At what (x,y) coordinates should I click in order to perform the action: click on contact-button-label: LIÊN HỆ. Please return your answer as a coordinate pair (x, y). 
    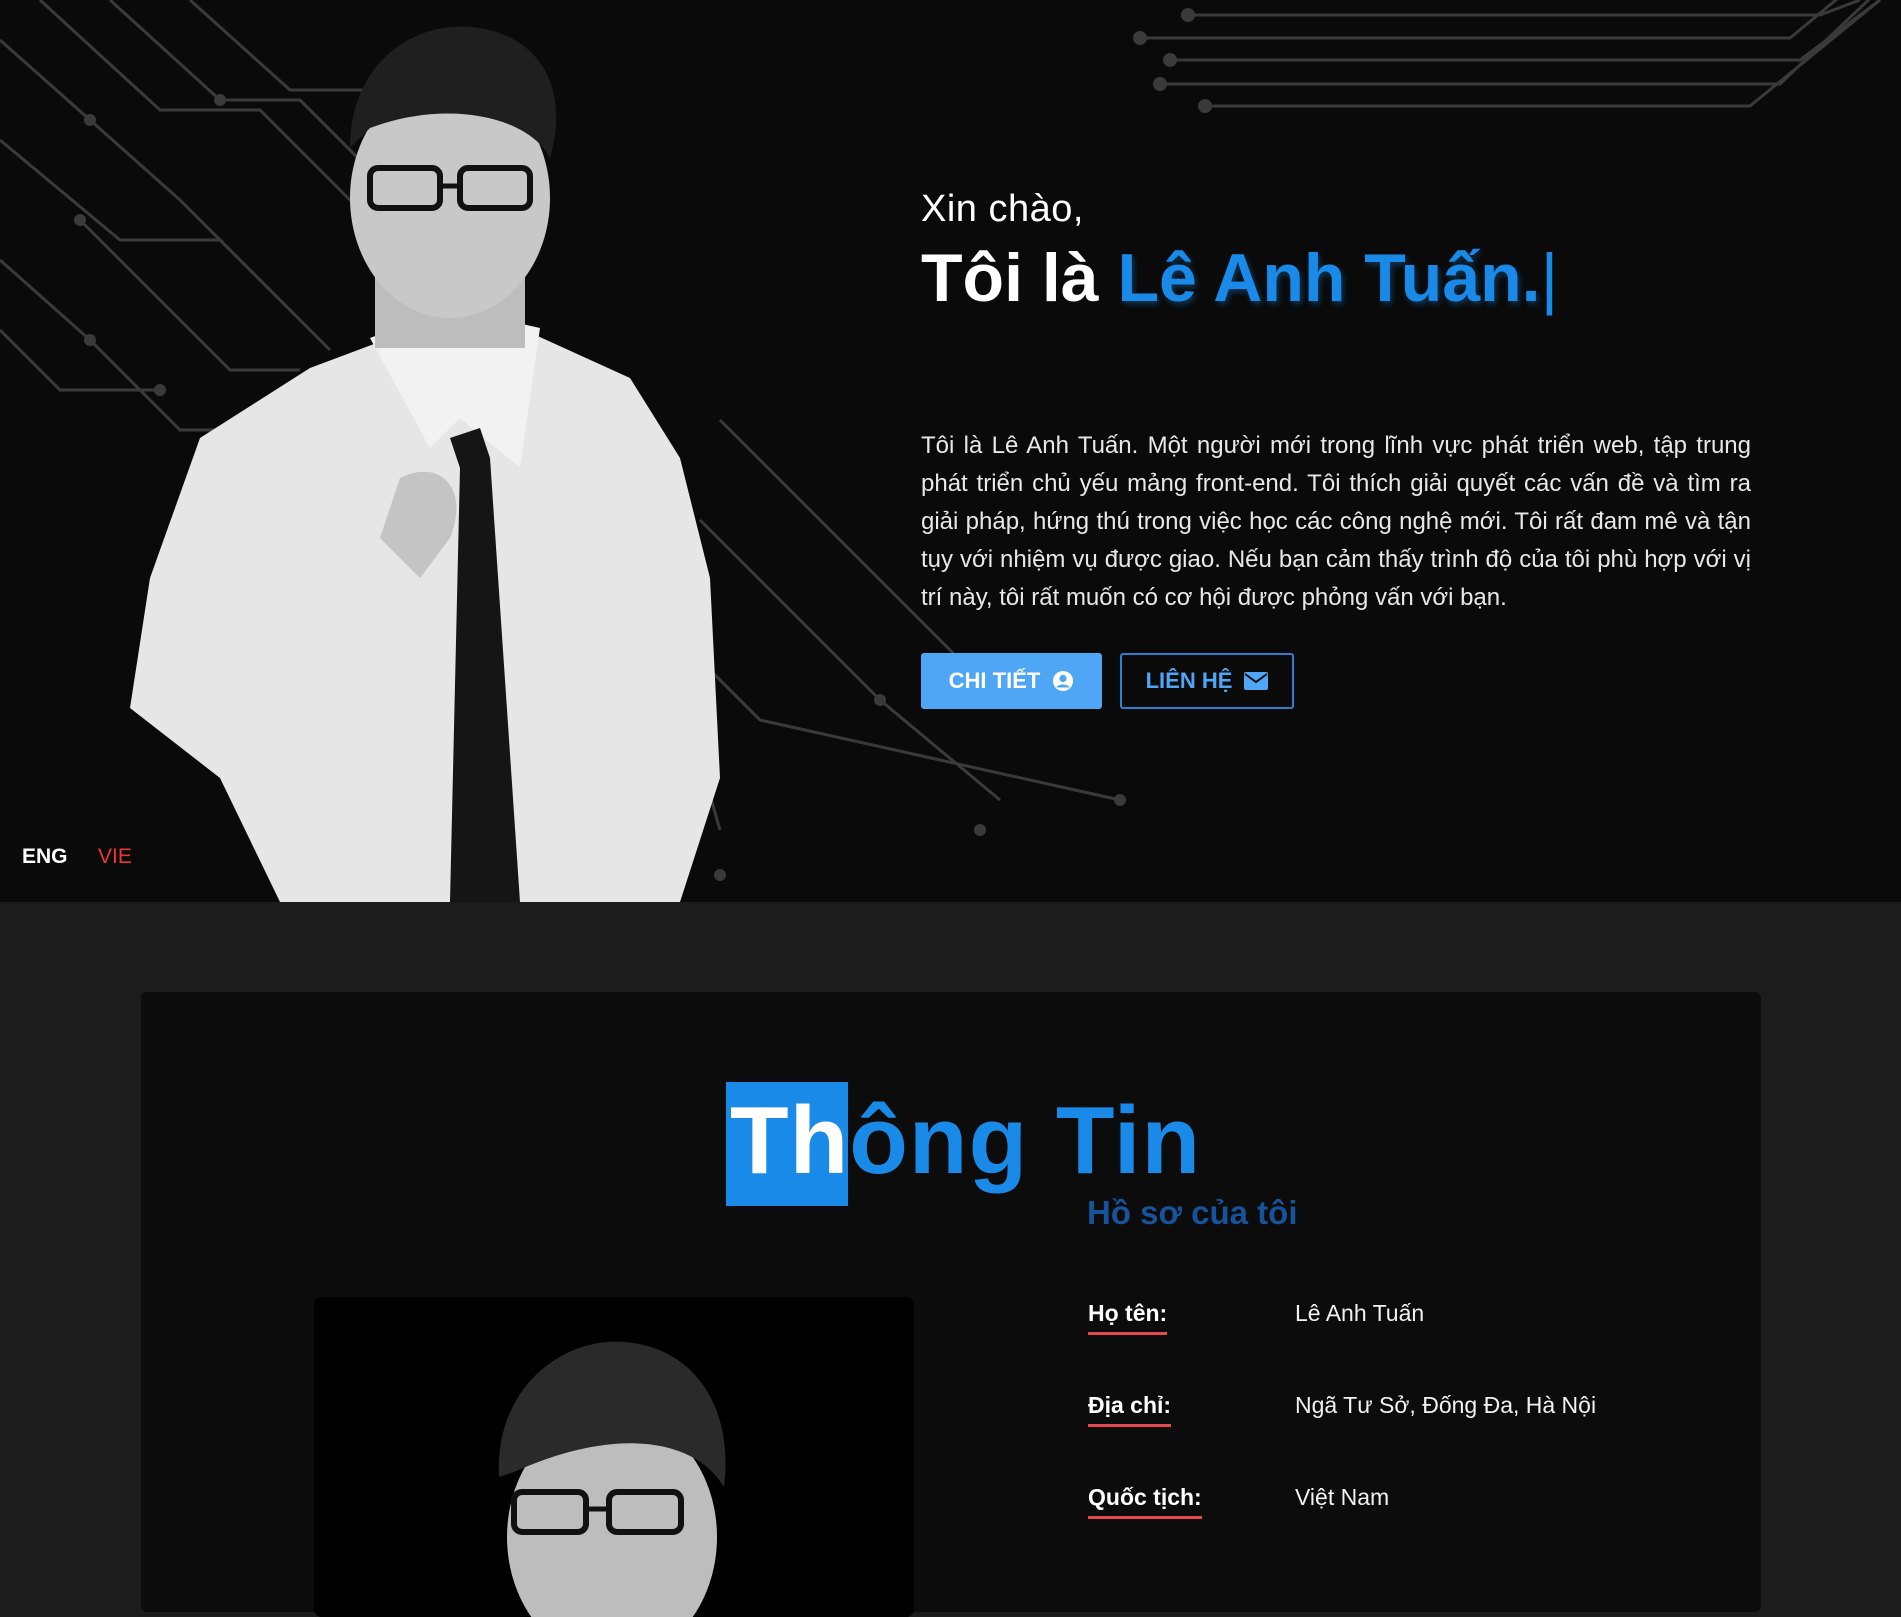
    Looking at the image, I should click on (1189, 680).